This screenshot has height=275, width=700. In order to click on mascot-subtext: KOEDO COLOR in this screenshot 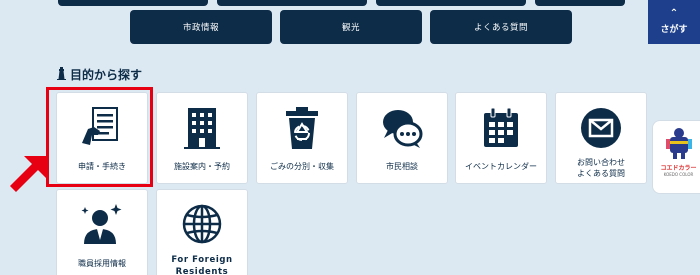, I will do `click(678, 174)`.